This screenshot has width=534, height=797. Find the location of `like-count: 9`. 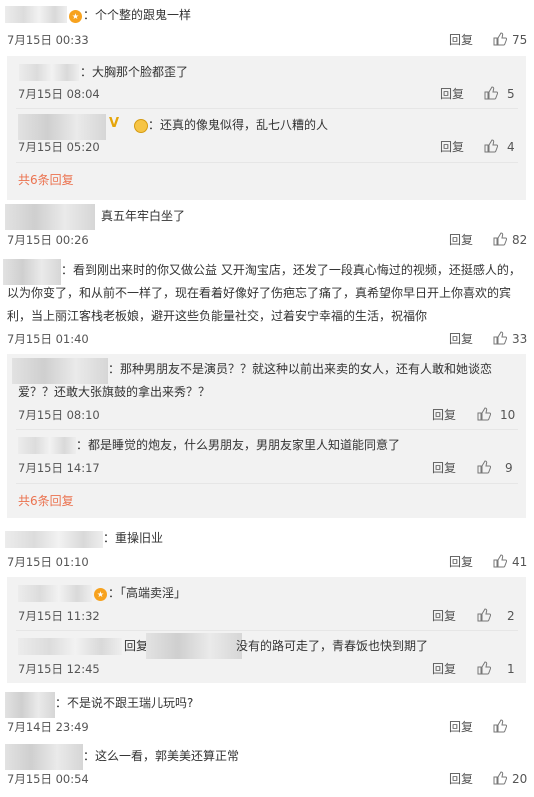

like-count: 9 is located at coordinates (509, 468).